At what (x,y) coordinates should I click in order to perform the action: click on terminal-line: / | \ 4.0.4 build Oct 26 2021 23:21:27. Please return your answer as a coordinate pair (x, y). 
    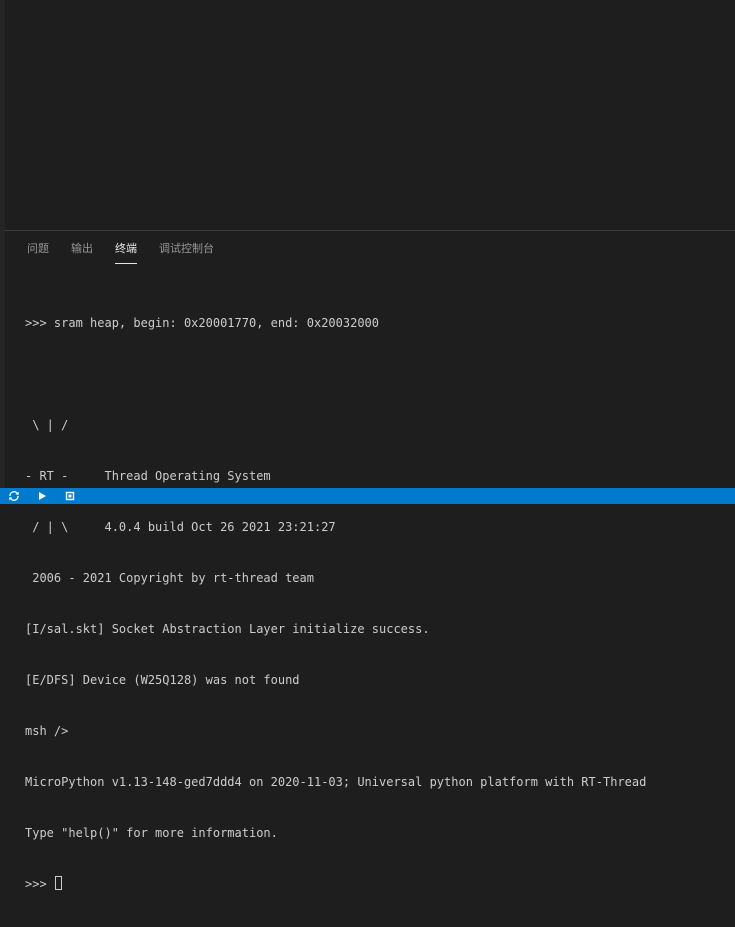
    Looking at the image, I should click on (180, 527).